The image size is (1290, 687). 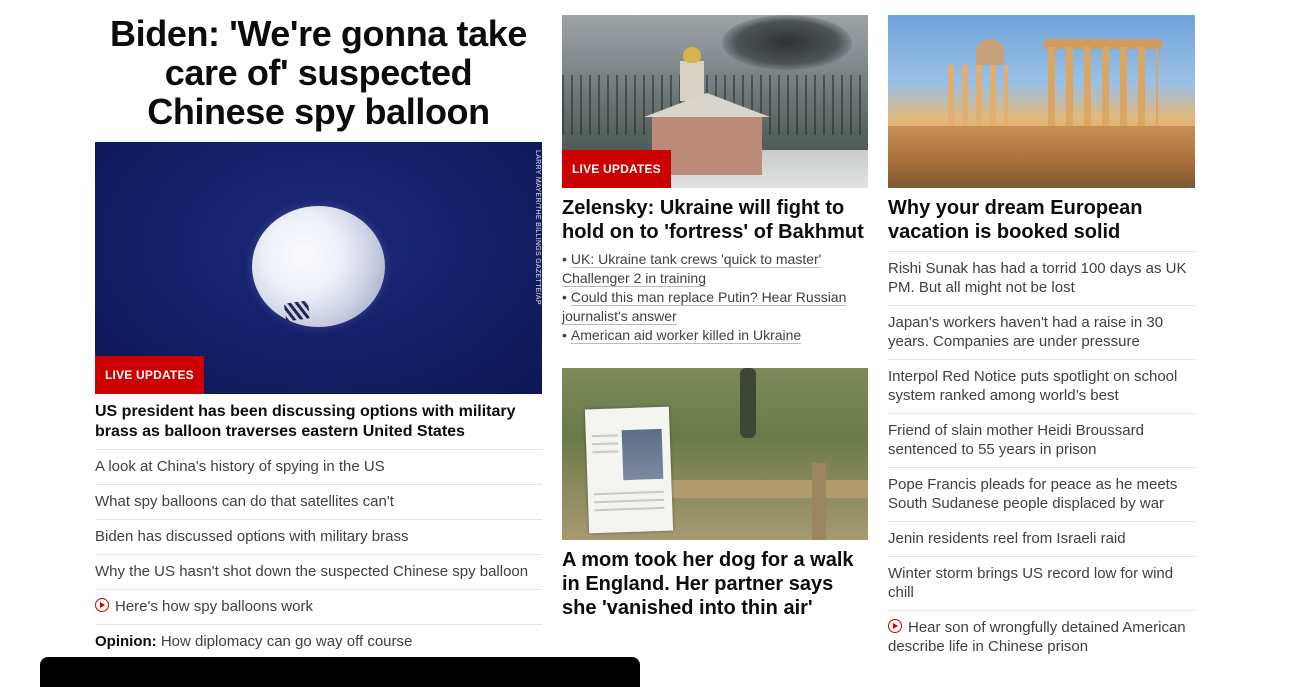 I want to click on opinion-tag: Opinion:, so click(x=126, y=641).